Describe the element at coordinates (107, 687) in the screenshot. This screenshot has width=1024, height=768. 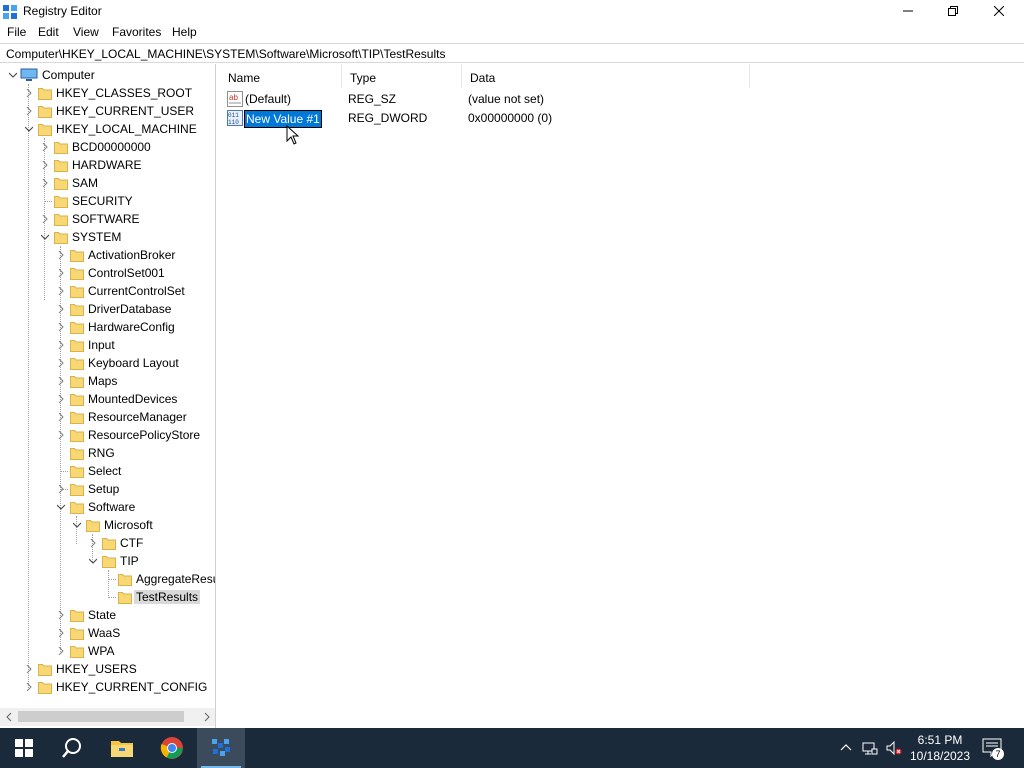
I see `tree-item: HKEY_CURRENT_CONFIG` at that location.